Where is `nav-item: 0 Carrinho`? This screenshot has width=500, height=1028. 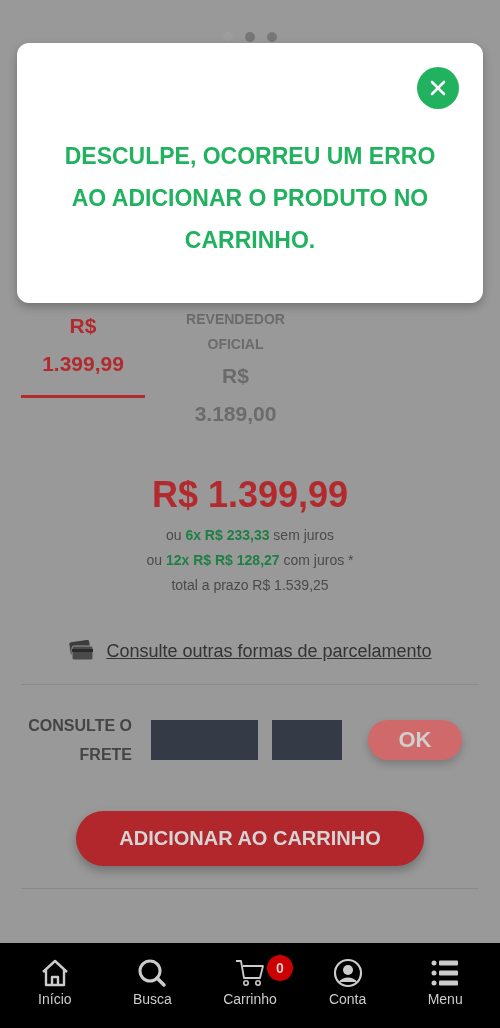 nav-item: 0 Carrinho is located at coordinates (250, 982).